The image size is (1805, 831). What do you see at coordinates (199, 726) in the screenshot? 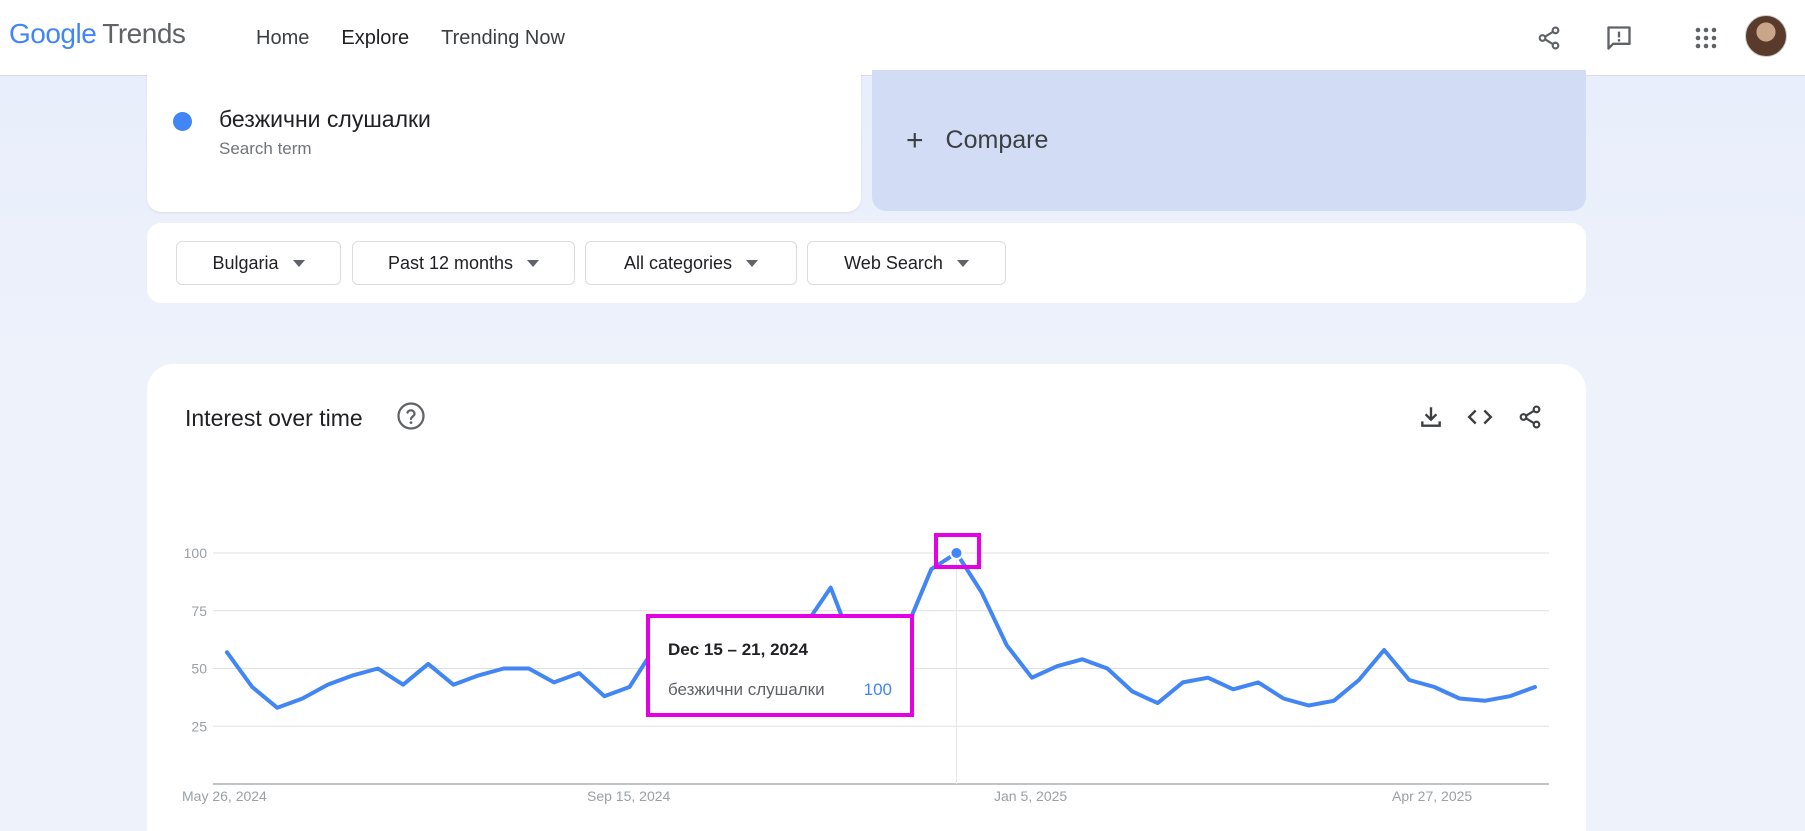
I see `y-tick-label: 25` at bounding box center [199, 726].